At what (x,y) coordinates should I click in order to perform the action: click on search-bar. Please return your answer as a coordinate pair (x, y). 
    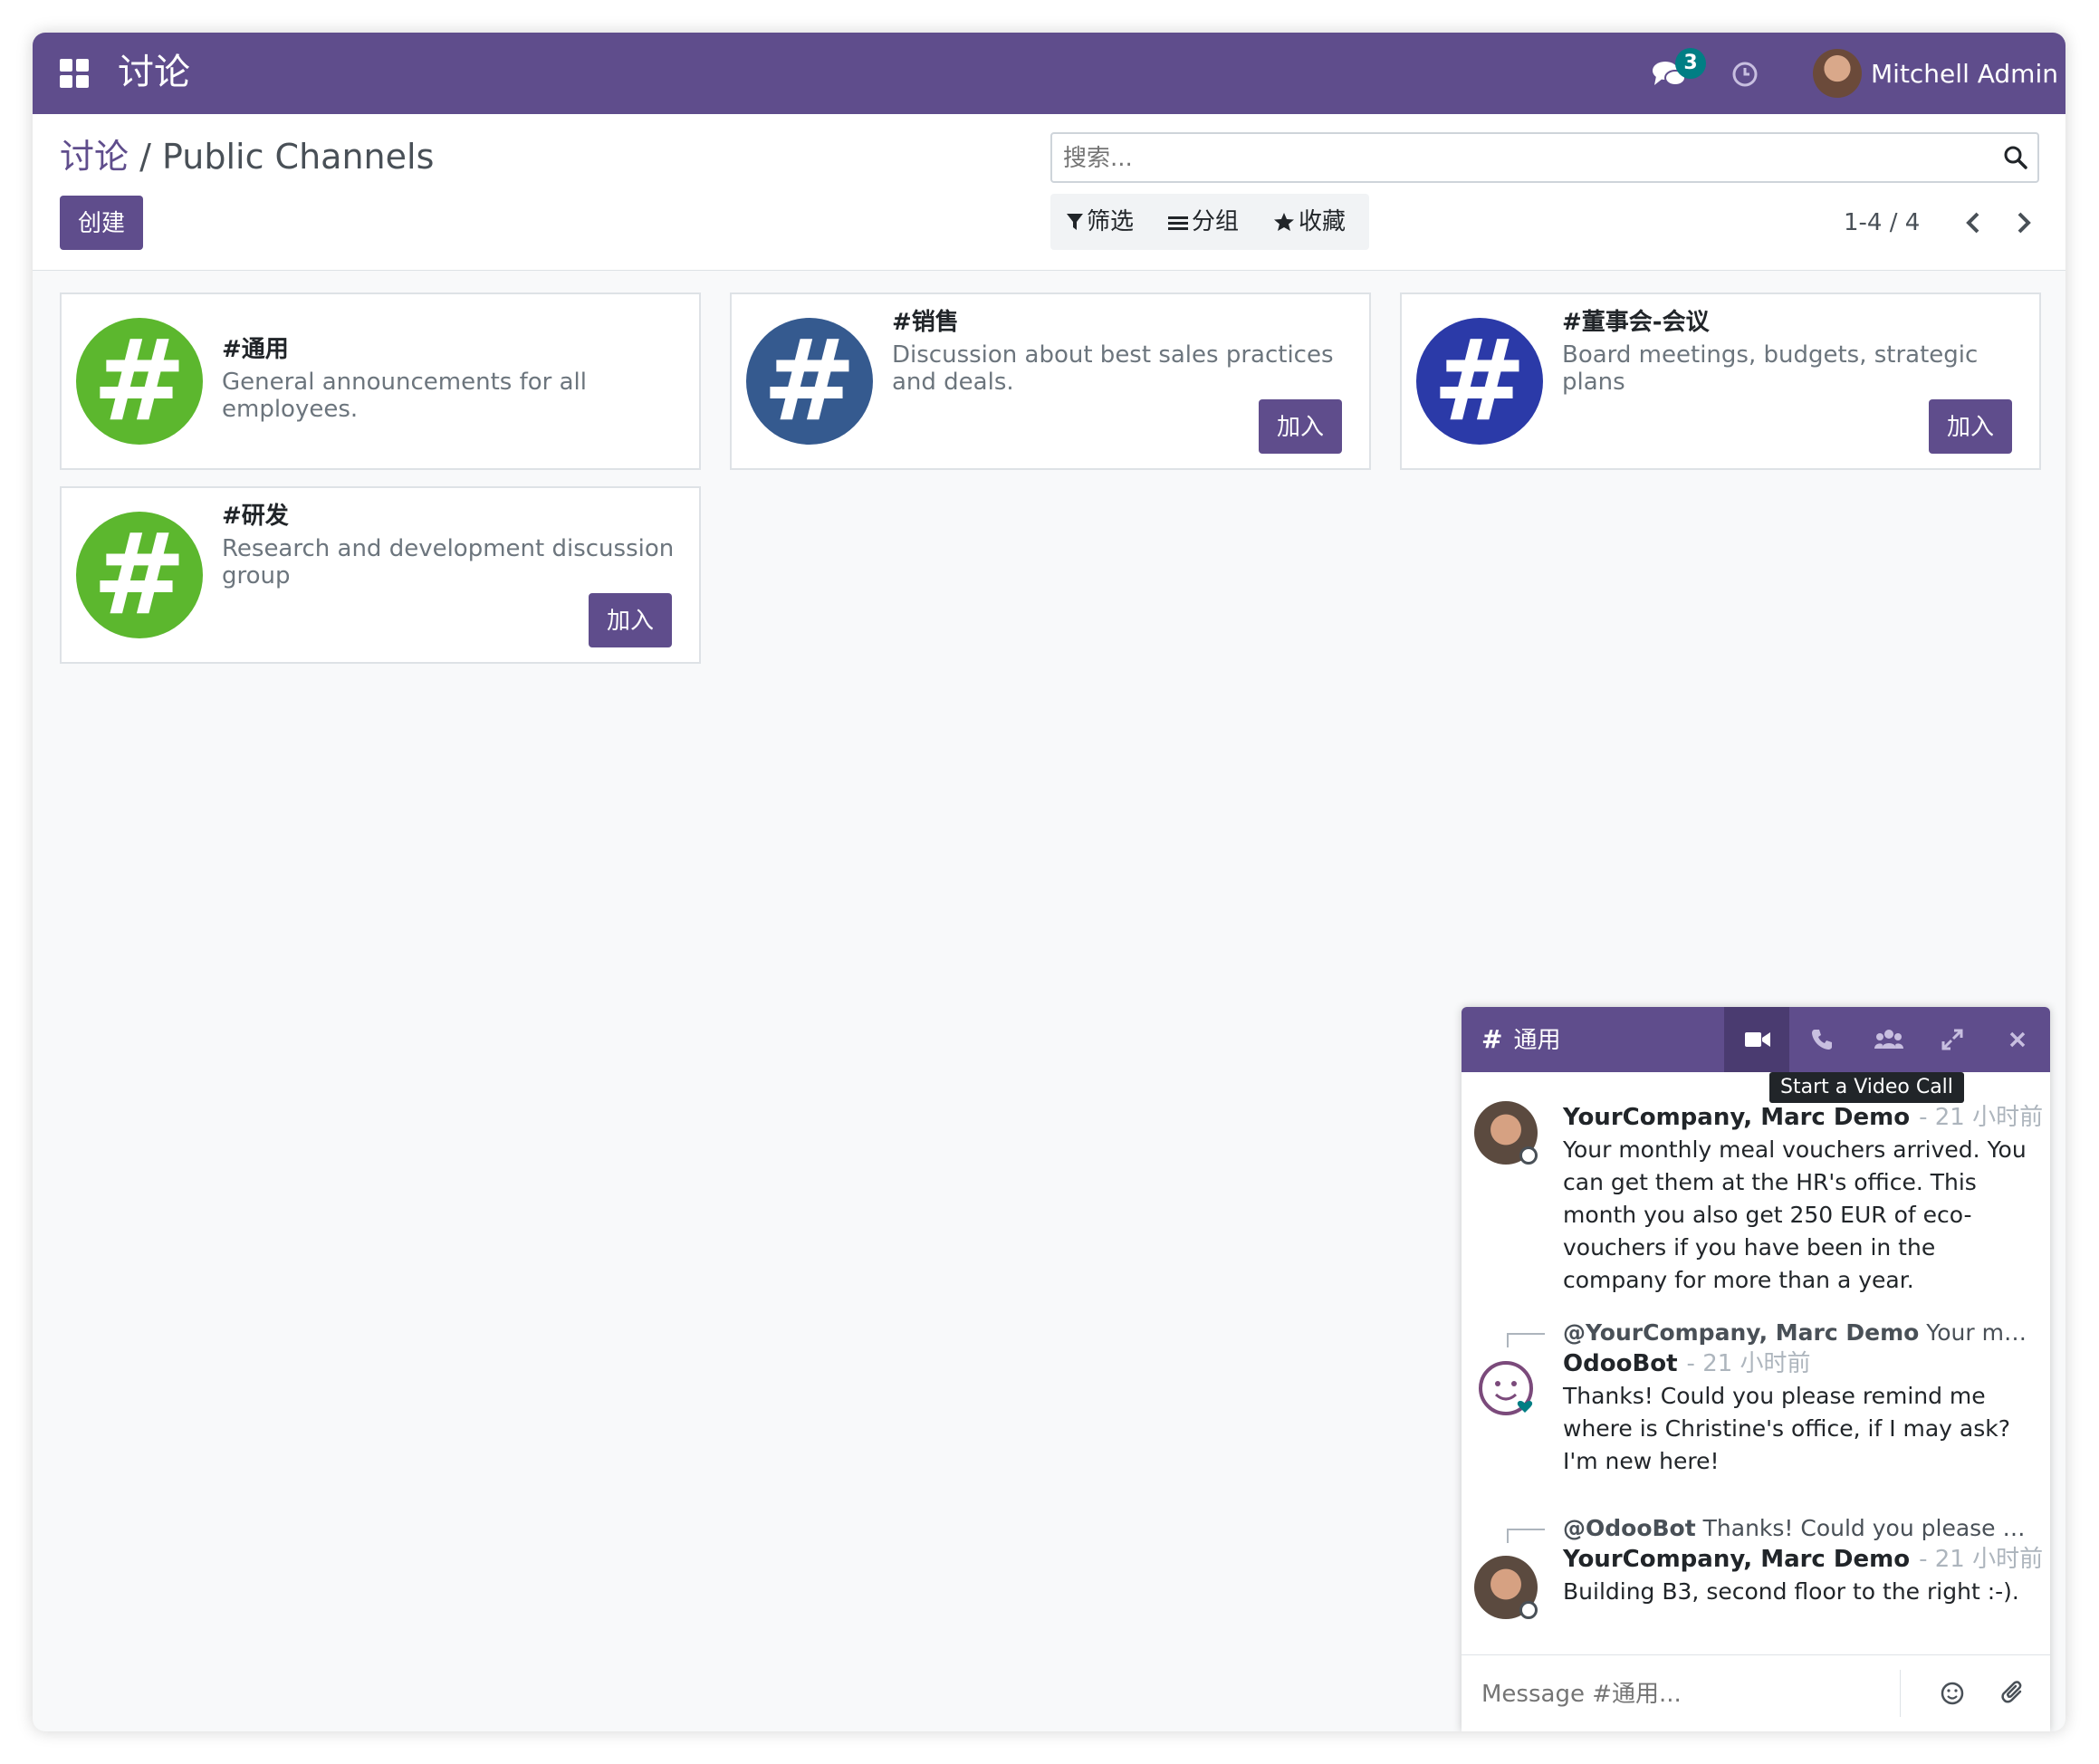
    Looking at the image, I should click on (1544, 158).